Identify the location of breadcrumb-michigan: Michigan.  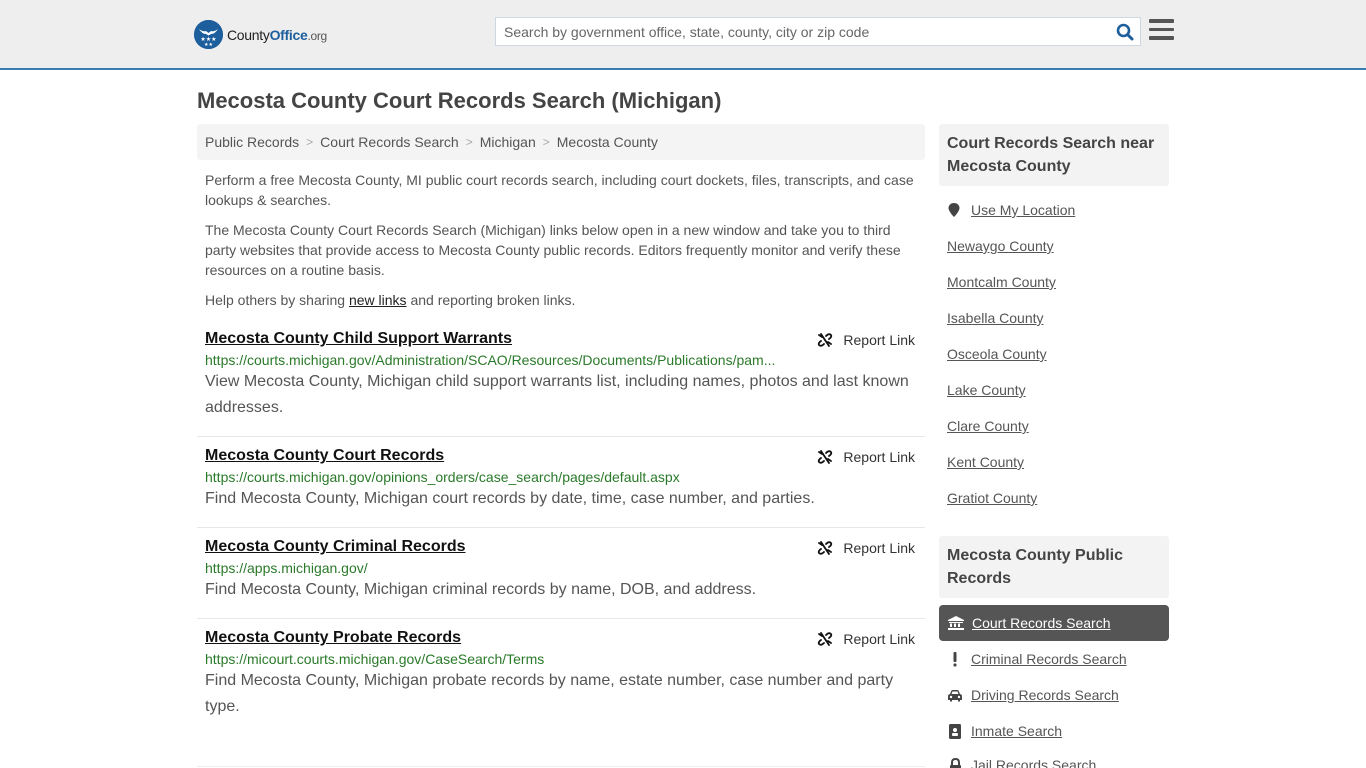
(508, 142).